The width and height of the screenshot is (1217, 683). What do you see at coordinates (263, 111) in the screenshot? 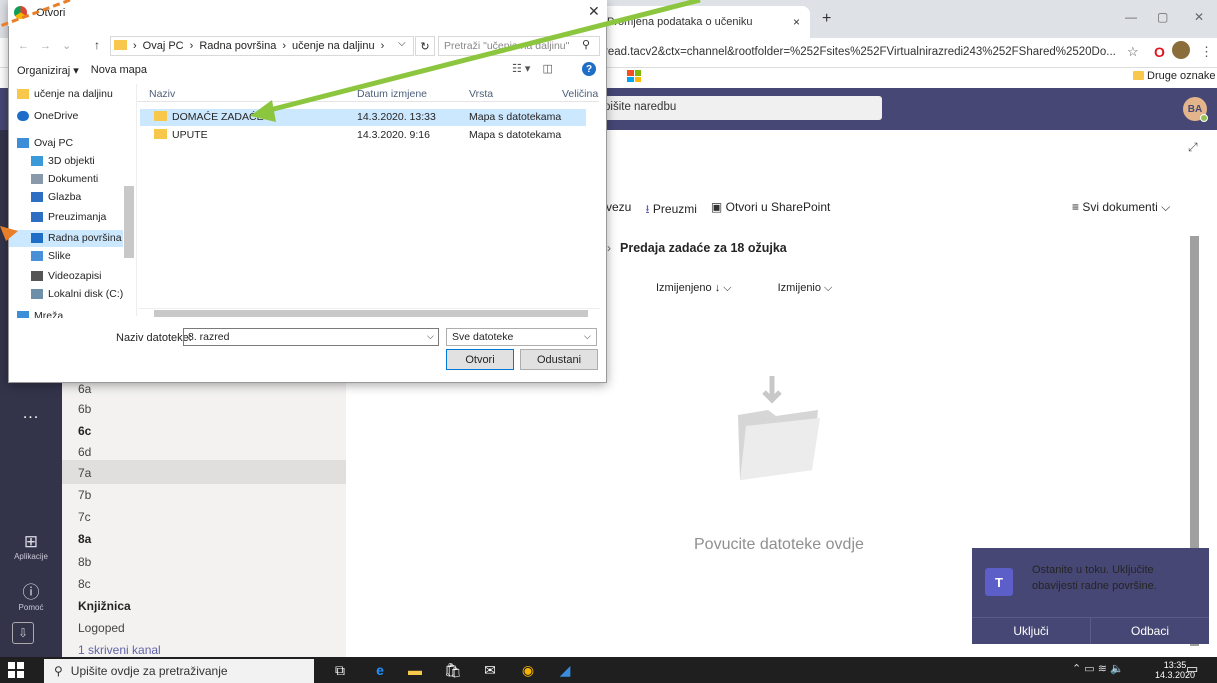
I see `green-arrowhead` at bounding box center [263, 111].